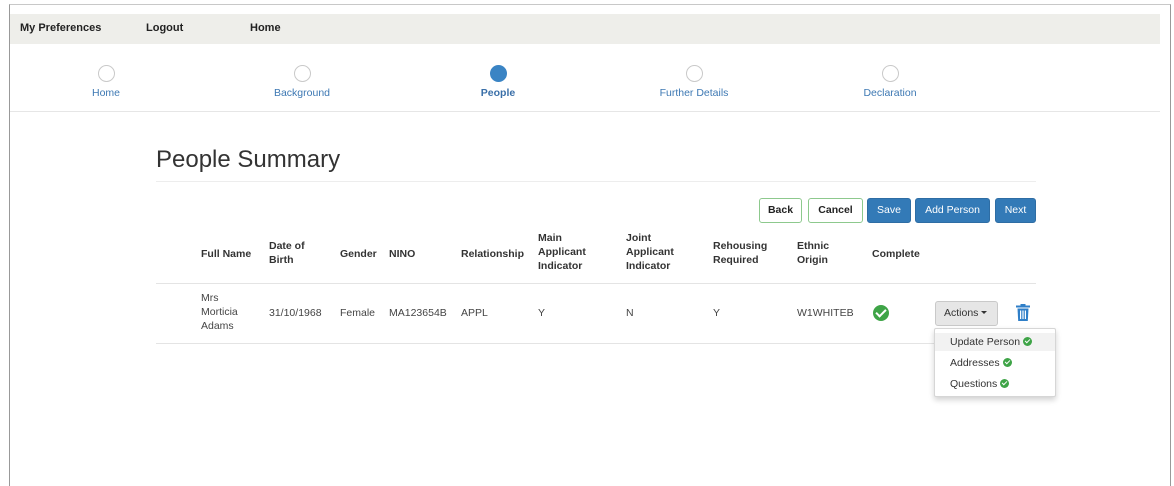  I want to click on cell-joint-applicant: N, so click(630, 313).